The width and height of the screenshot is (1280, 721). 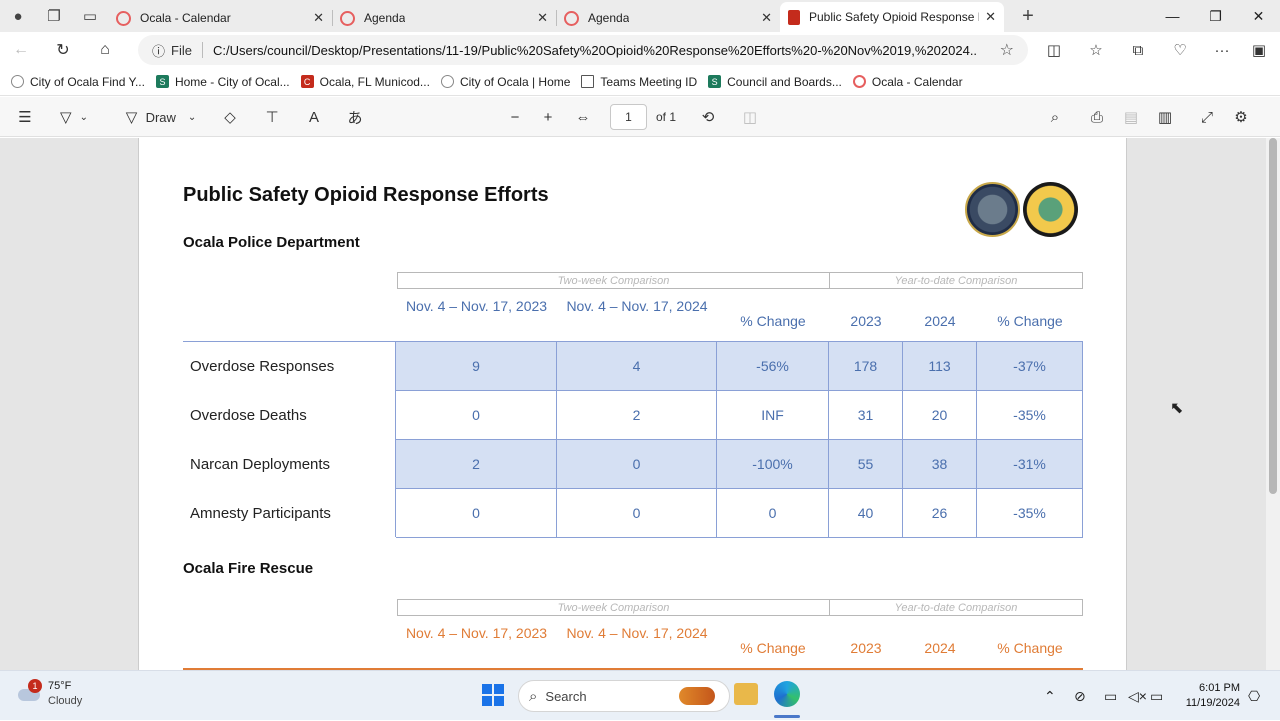 What do you see at coordinates (63, 50) in the screenshot?
I see `refresh-icon: ↻` at bounding box center [63, 50].